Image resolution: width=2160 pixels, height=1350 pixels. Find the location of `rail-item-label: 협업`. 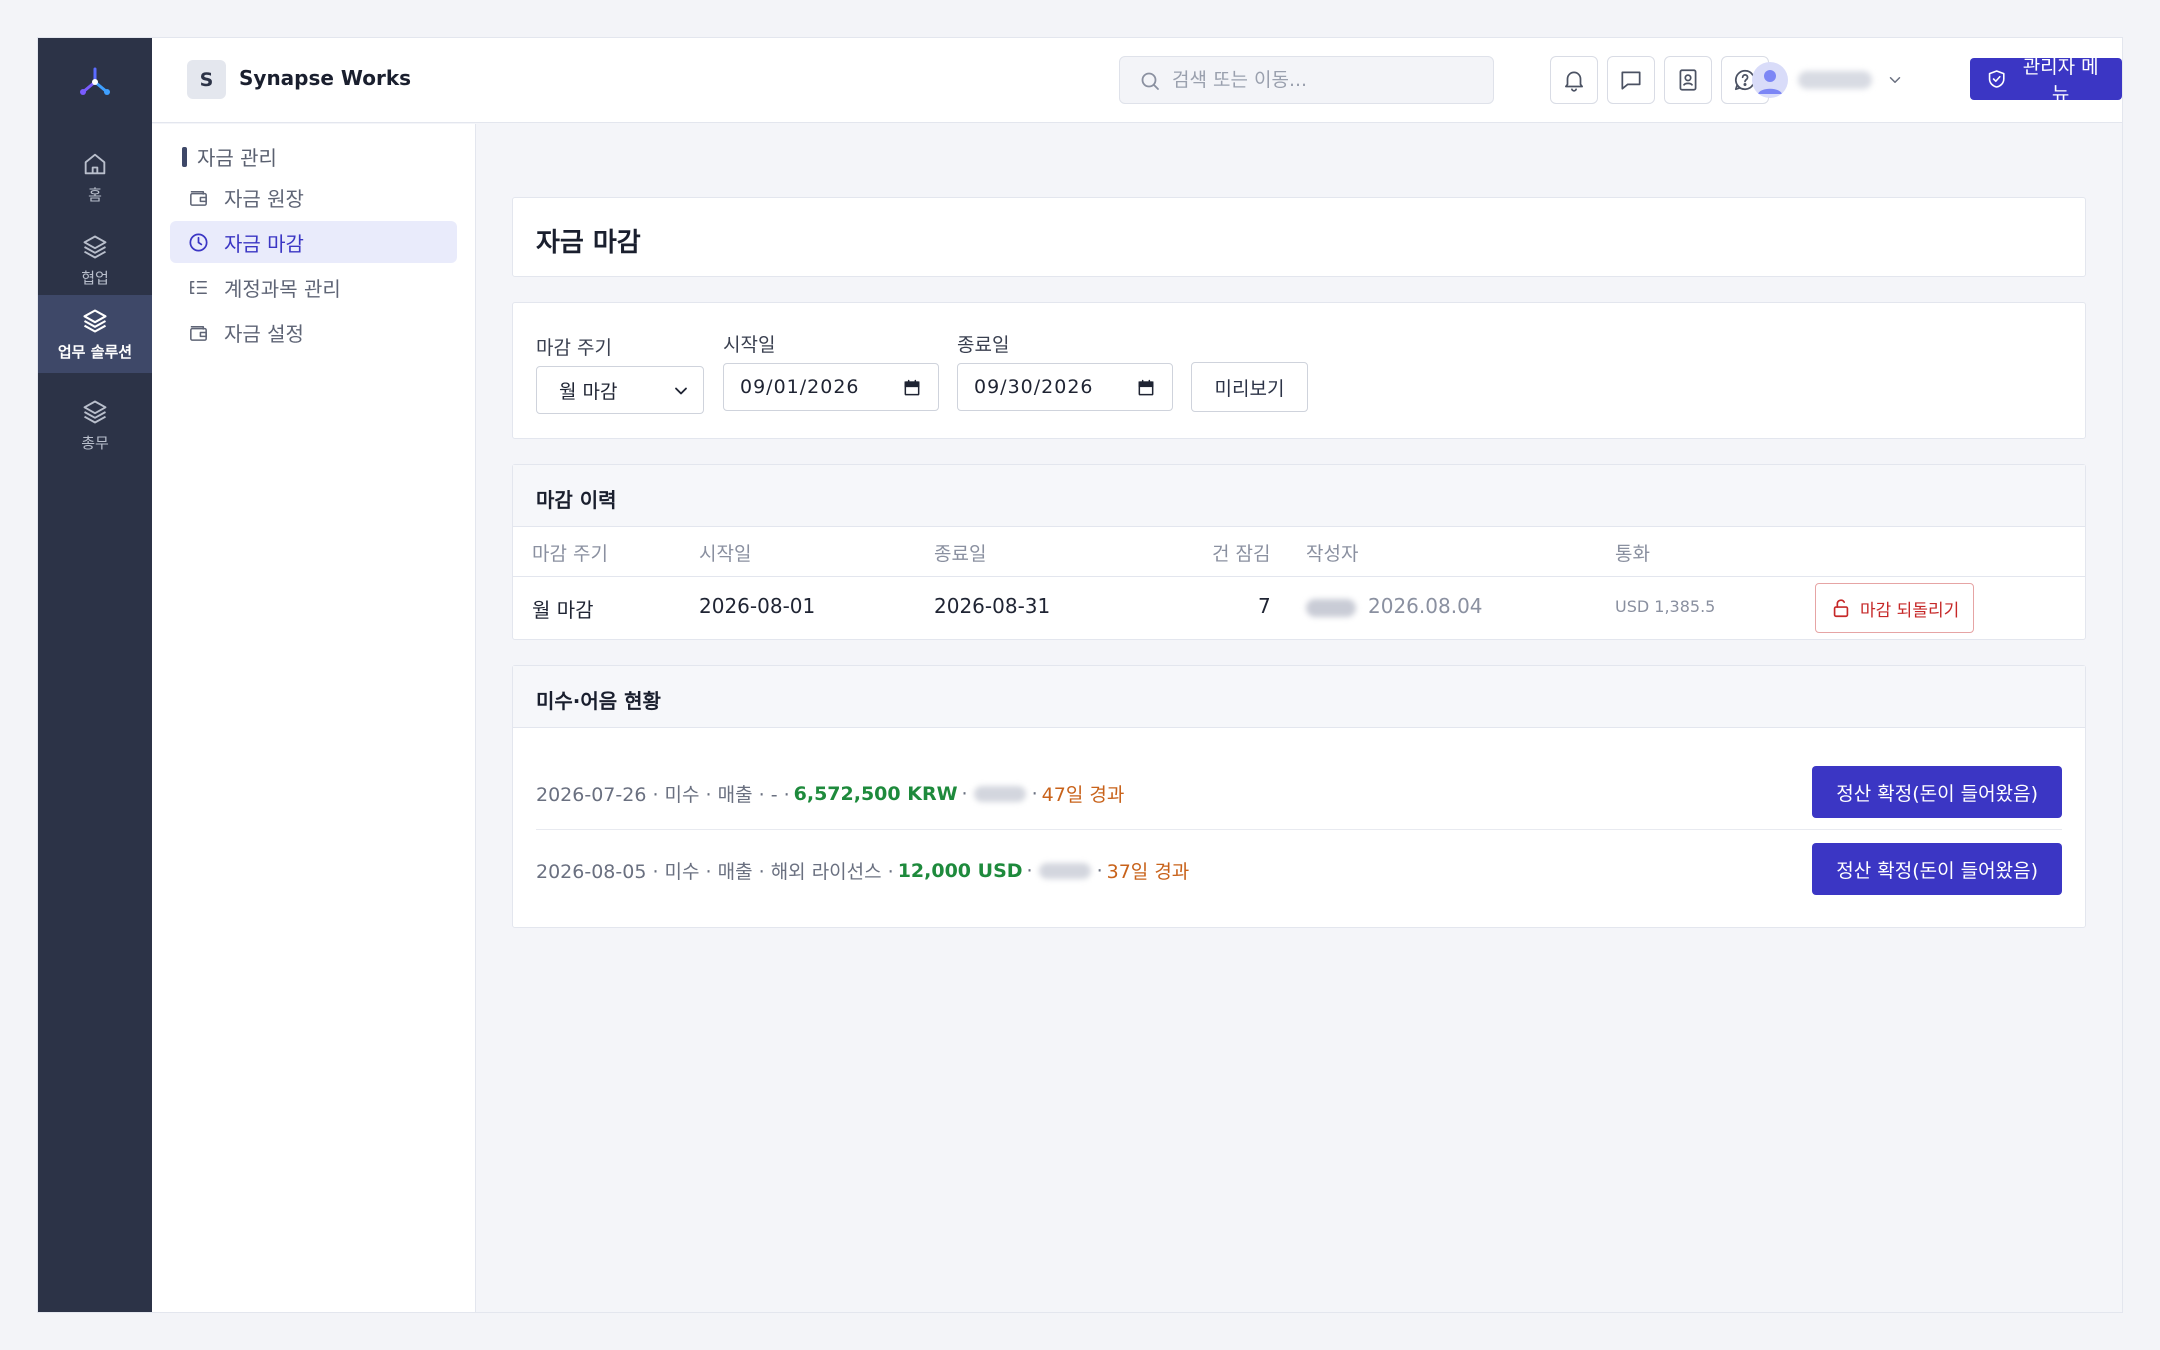

rail-item-label: 협업 is located at coordinates (95, 277).